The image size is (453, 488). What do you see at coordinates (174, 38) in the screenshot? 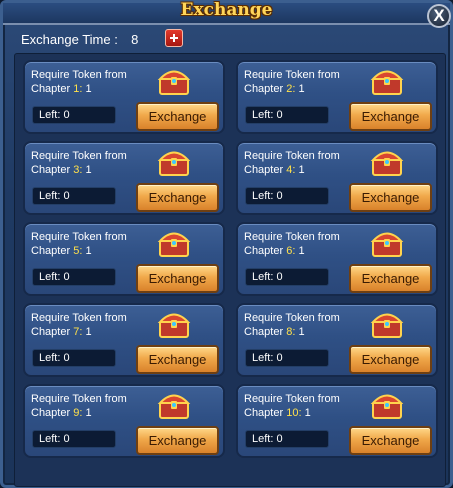
I see `plus-icon` at bounding box center [174, 38].